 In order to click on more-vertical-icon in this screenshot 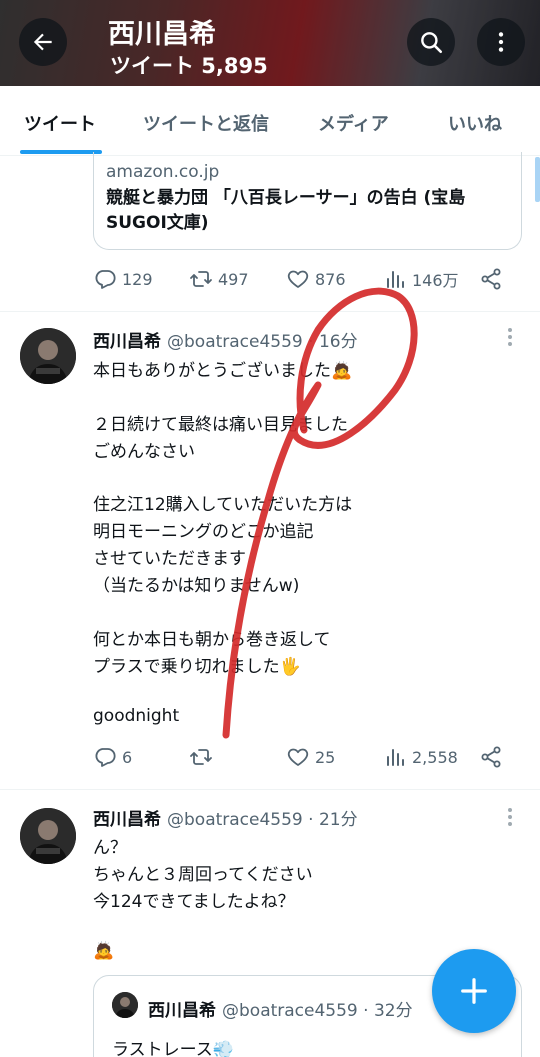, I will do `click(501, 42)`.